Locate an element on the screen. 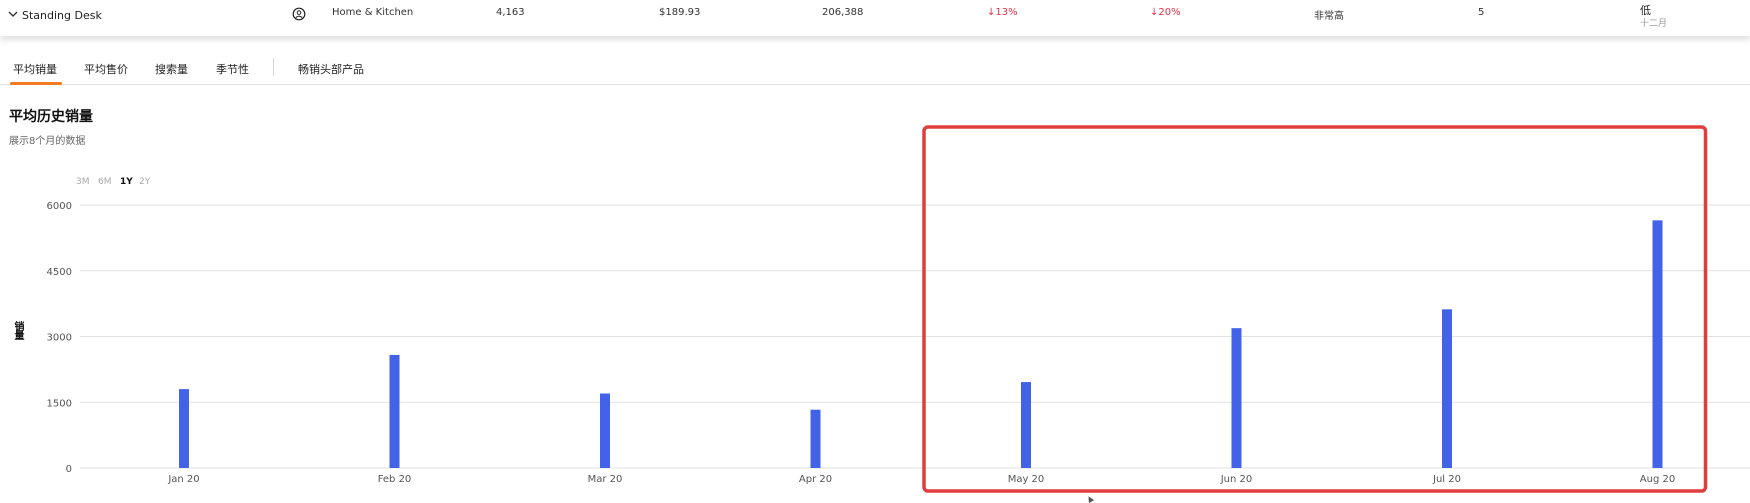  x-tick-label: Jun 20 is located at coordinates (1236, 479).